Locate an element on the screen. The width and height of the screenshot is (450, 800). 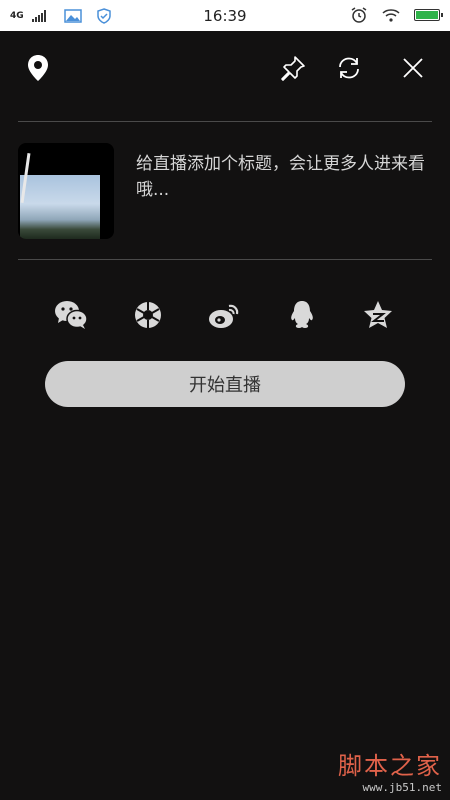
share-qq is located at coordinates (302, 315).